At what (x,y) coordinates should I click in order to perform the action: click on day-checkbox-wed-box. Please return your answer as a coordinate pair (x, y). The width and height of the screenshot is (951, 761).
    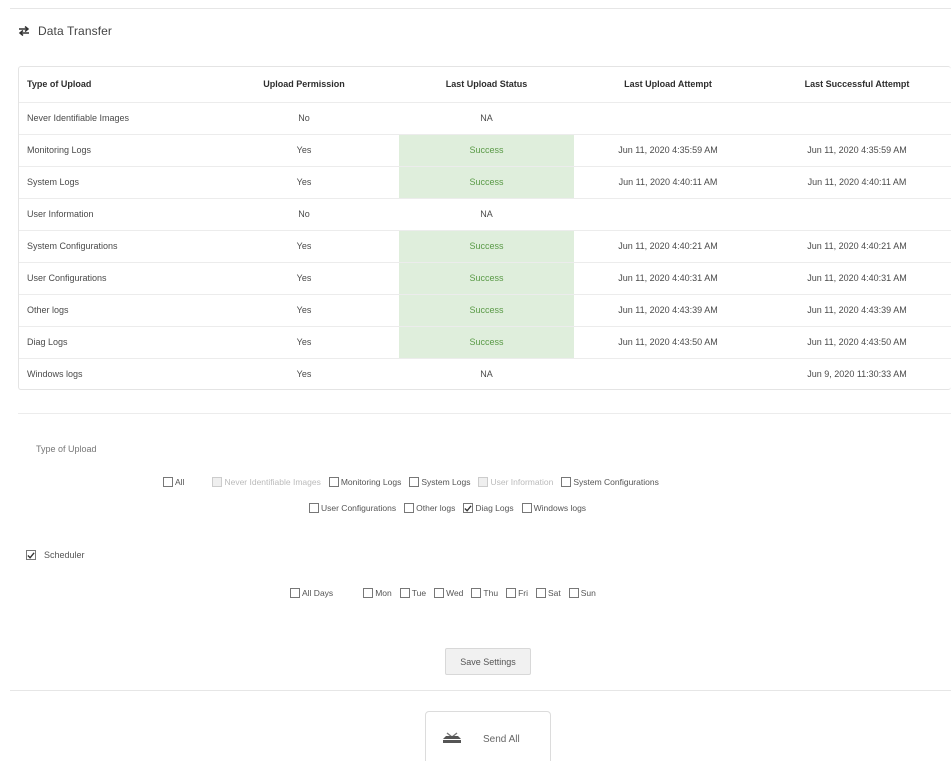
    Looking at the image, I should click on (439, 593).